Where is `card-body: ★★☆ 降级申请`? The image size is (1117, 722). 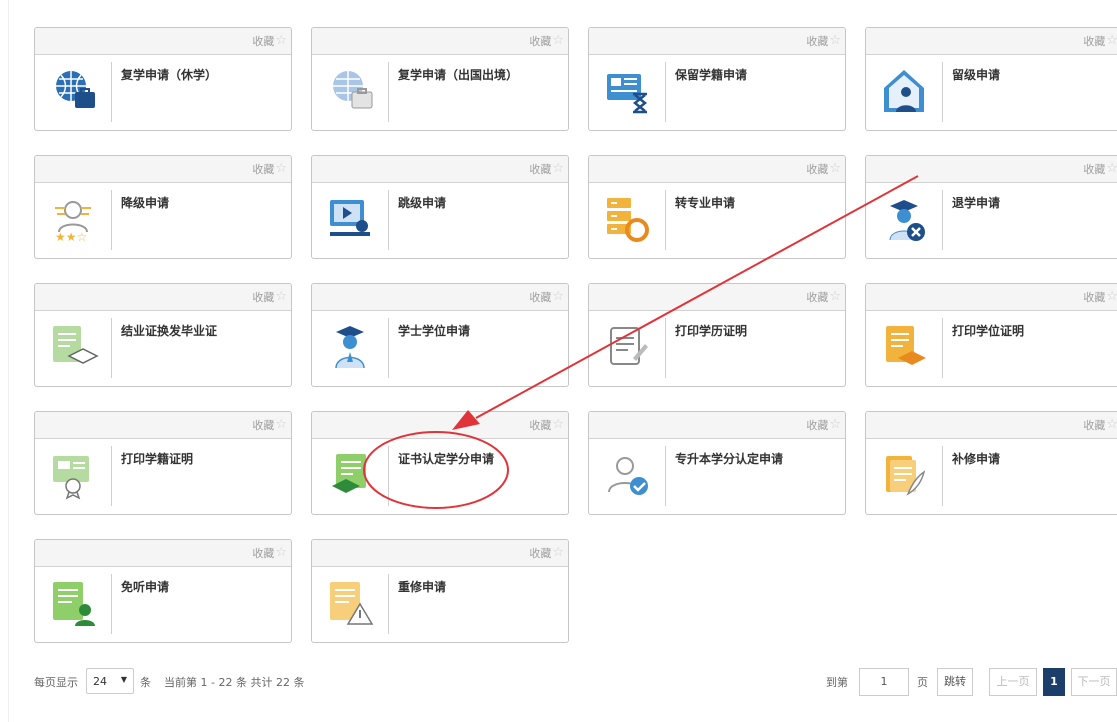 card-body: ★★☆ 降级申请 is located at coordinates (163, 220).